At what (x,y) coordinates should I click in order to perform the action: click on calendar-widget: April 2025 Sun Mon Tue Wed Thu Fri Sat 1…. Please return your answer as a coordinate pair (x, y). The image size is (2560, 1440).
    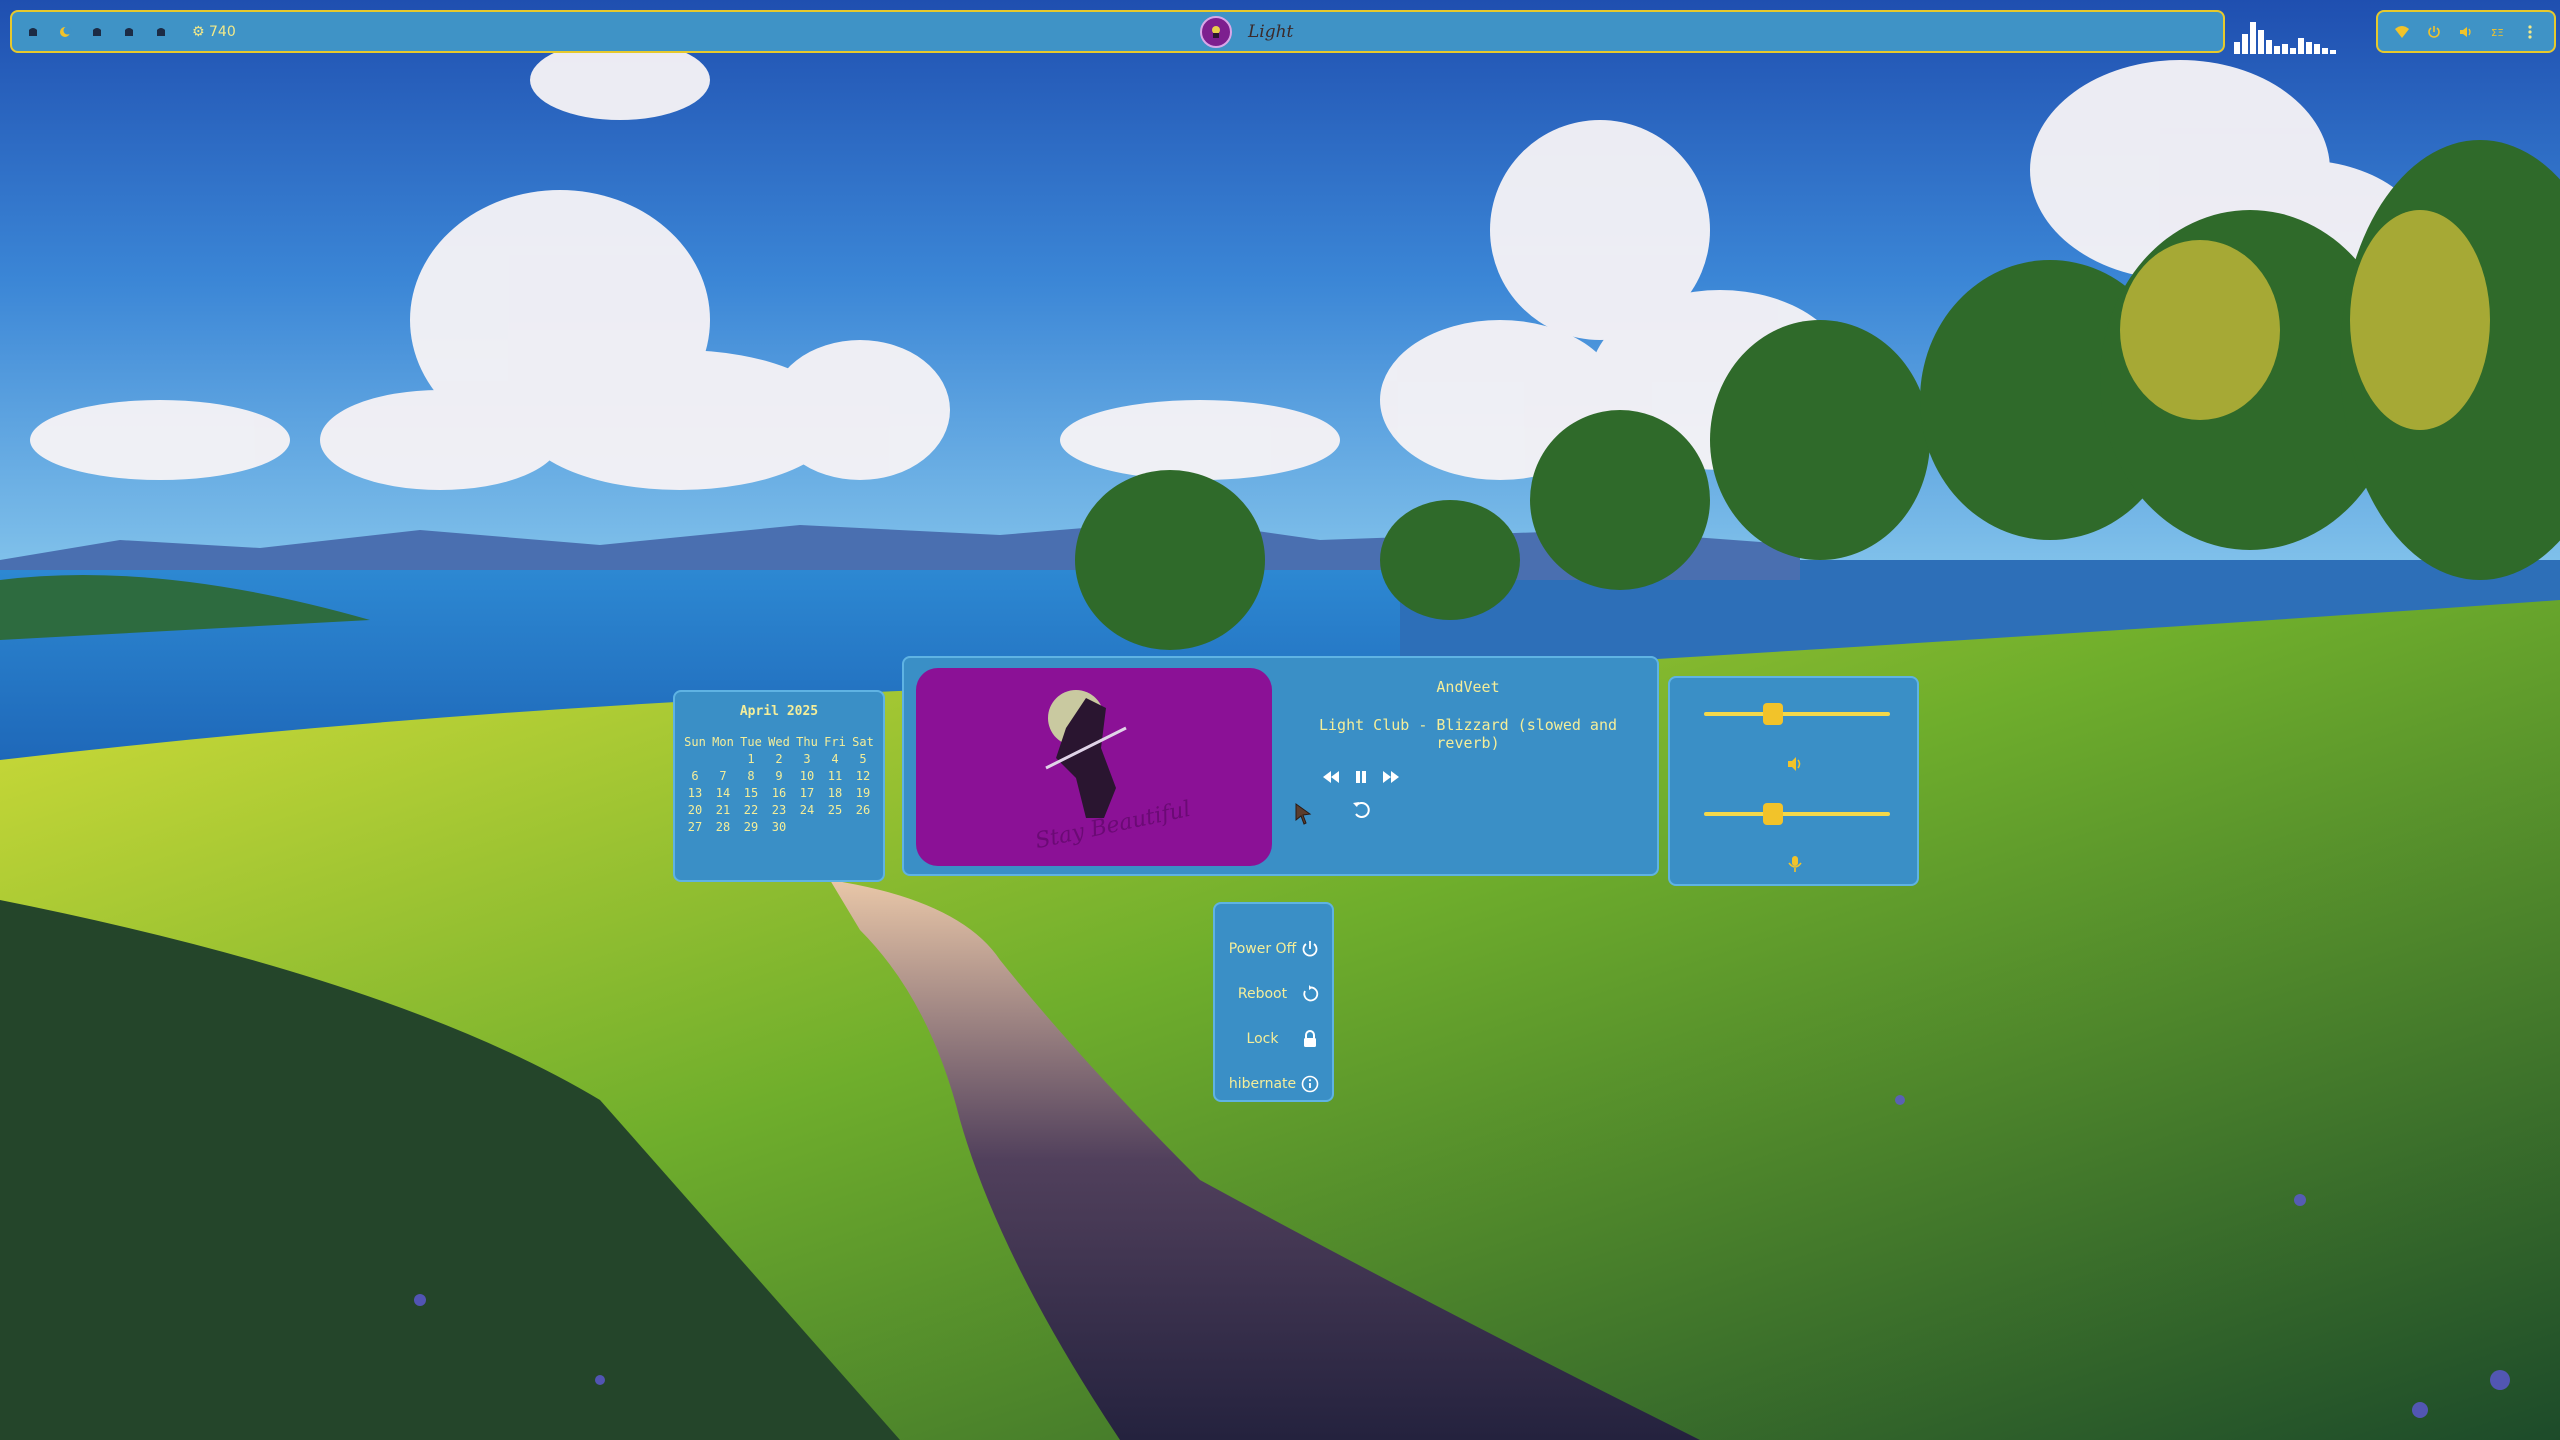
    Looking at the image, I should click on (779, 786).